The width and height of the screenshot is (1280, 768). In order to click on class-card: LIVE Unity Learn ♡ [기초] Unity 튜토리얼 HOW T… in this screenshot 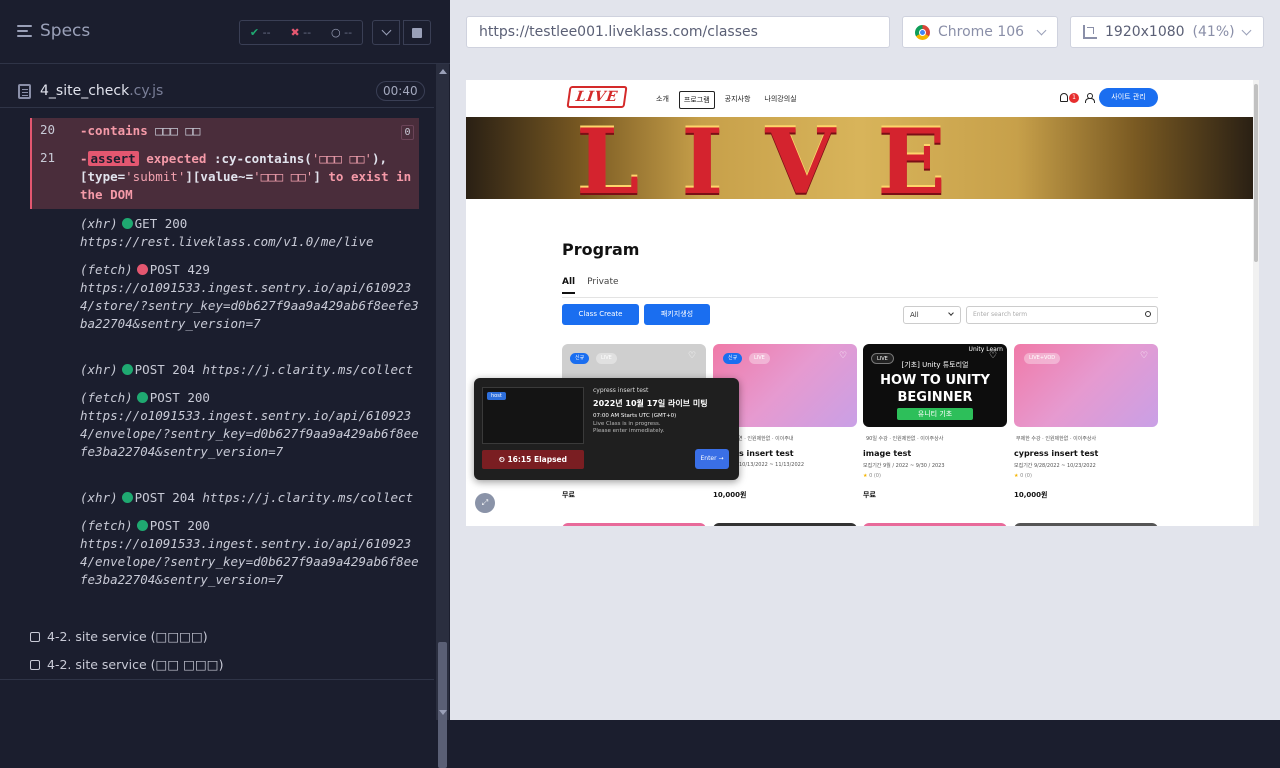, I will do `click(935, 385)`.